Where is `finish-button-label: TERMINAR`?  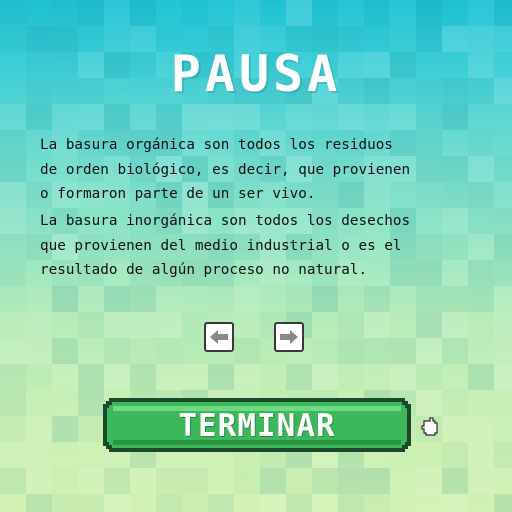 finish-button-label: TERMINAR is located at coordinates (257, 426).